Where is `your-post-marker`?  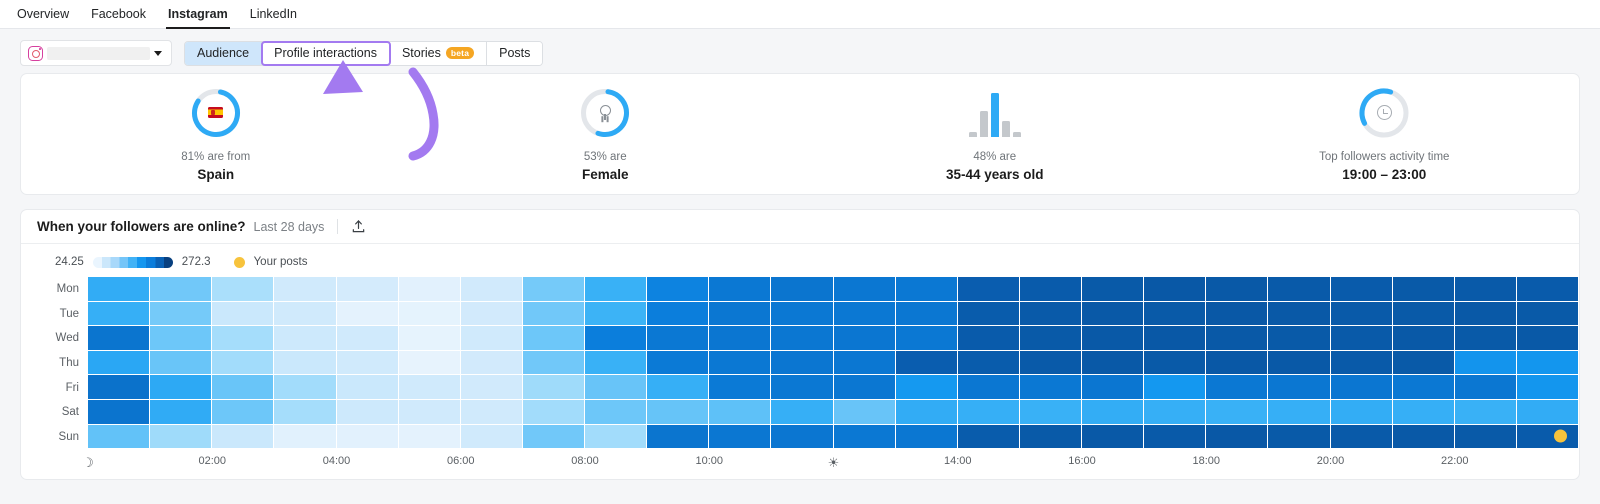 your-post-marker is located at coordinates (1560, 436).